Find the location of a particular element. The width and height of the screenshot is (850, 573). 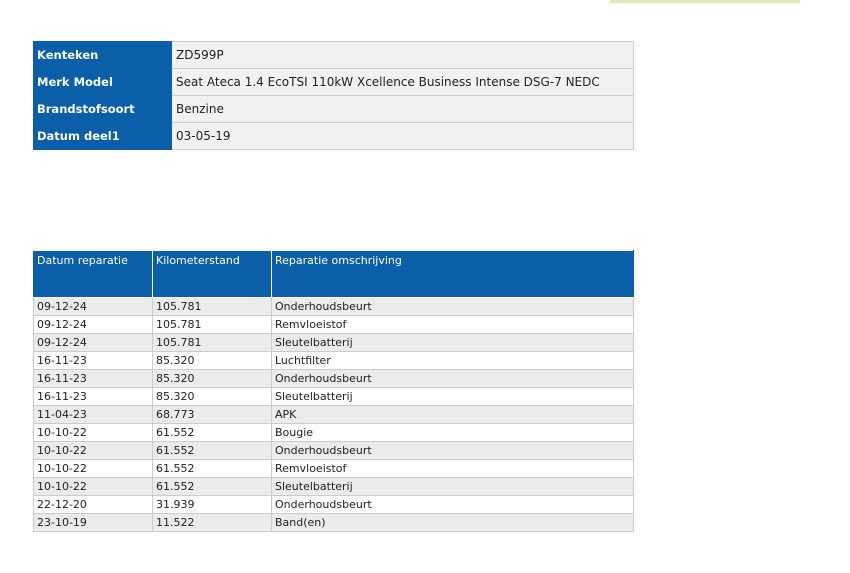

cell-km: 68.773 is located at coordinates (212, 414).